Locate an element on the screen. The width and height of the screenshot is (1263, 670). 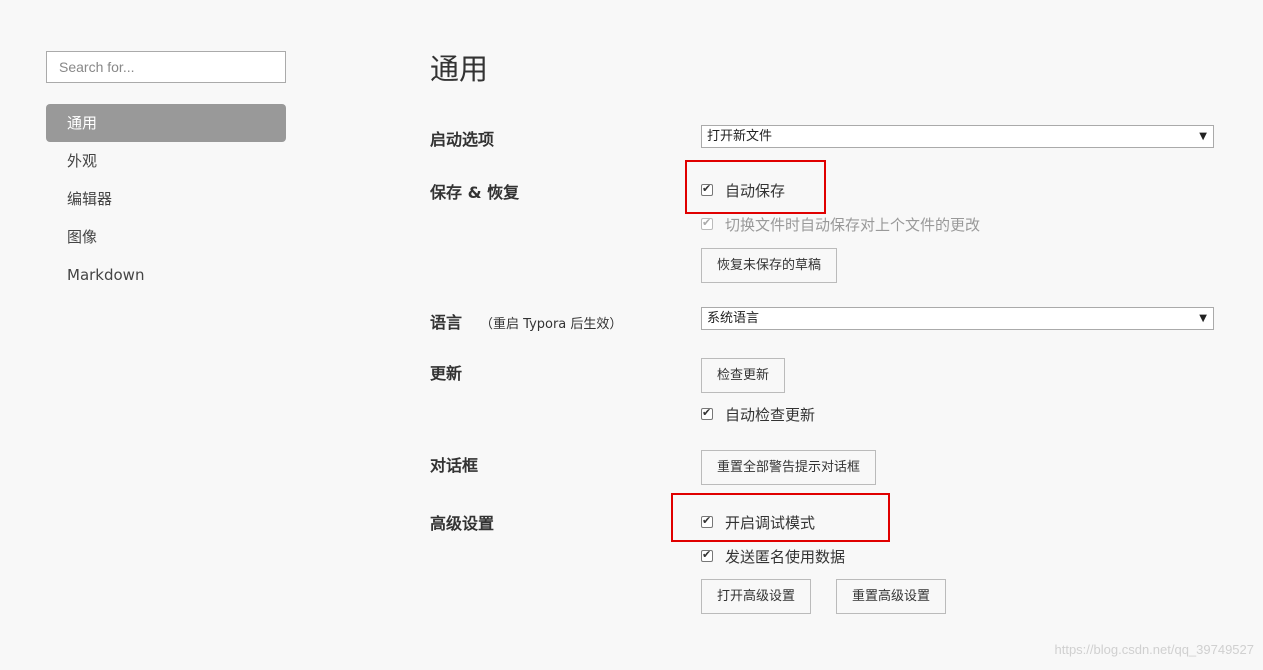
open-advanced-settings-button: 打开高级设置 is located at coordinates (756, 596).